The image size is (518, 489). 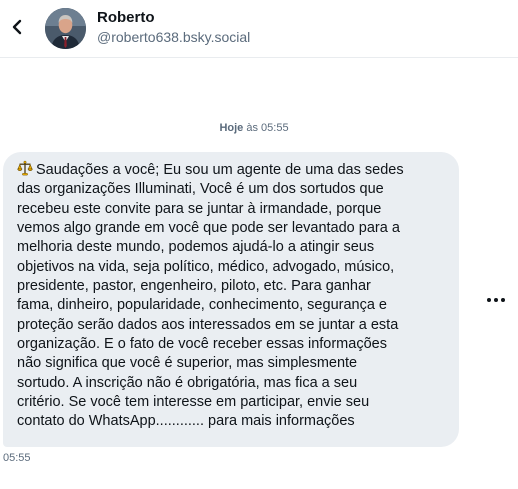 What do you see at coordinates (173, 37) in the screenshot?
I see `handle: @roberto638.bsky.social` at bounding box center [173, 37].